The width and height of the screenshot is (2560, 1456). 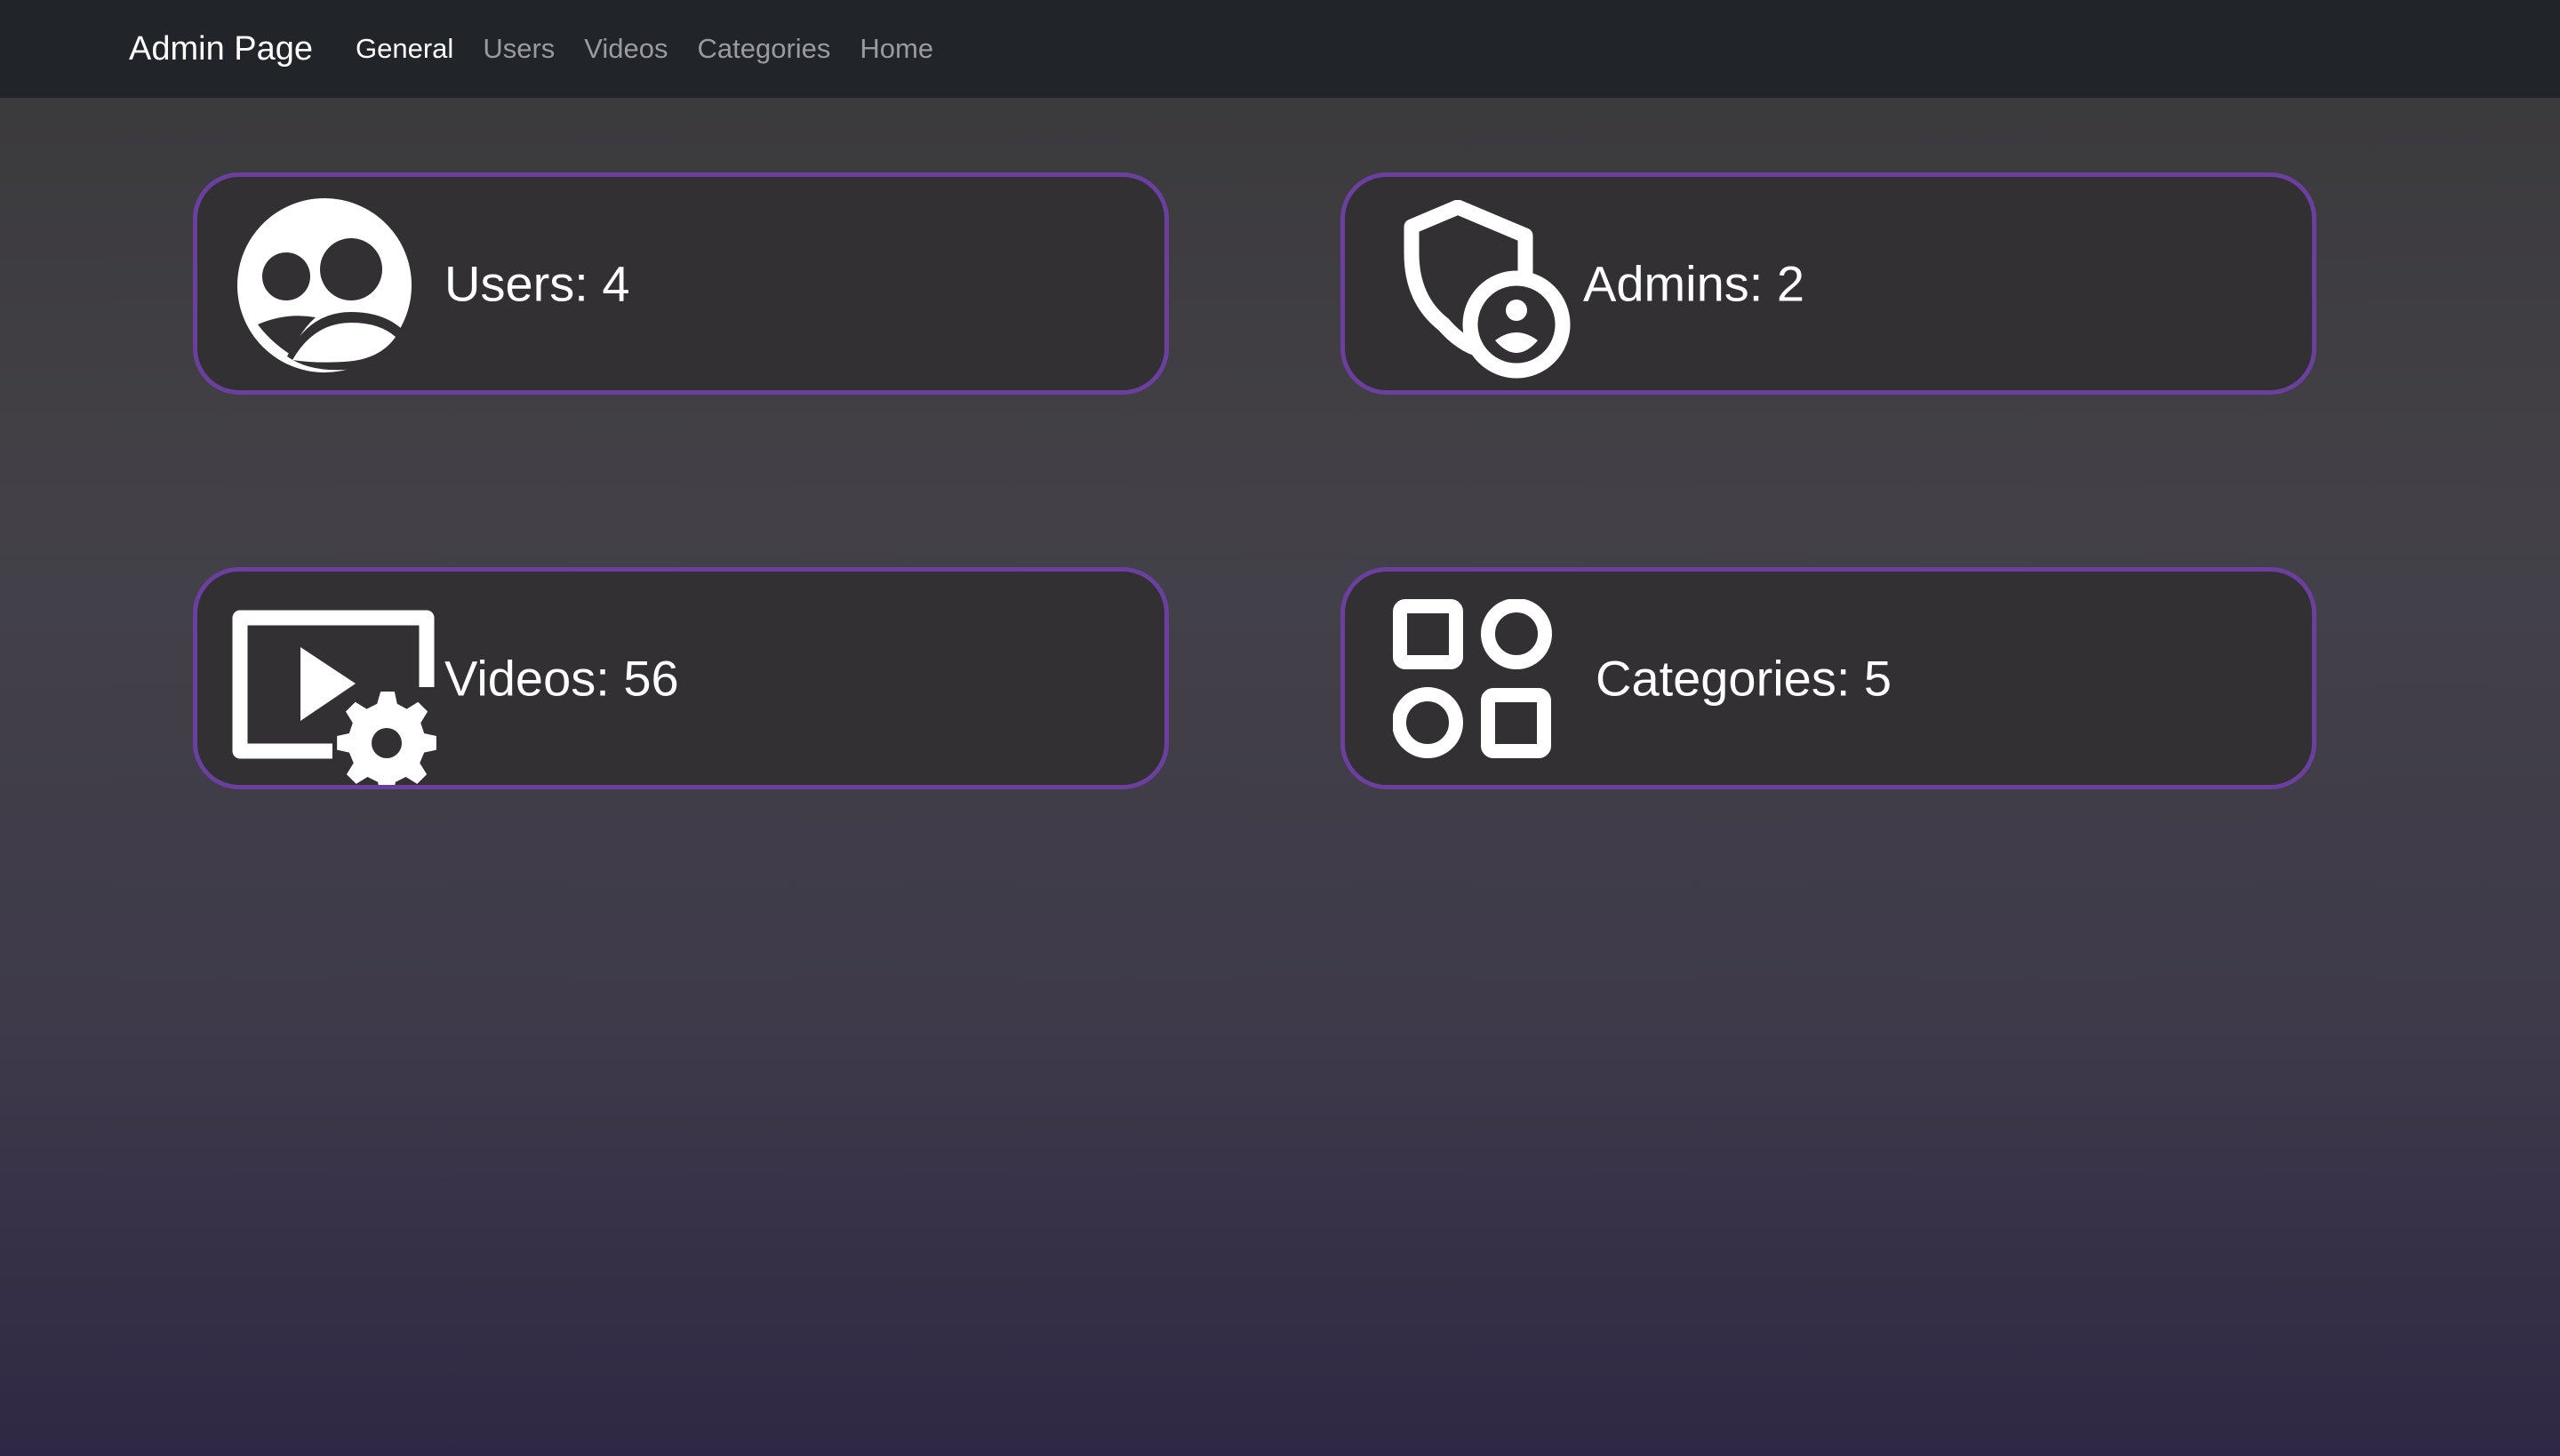 What do you see at coordinates (334, 697) in the screenshot?
I see `video-settings-icon` at bounding box center [334, 697].